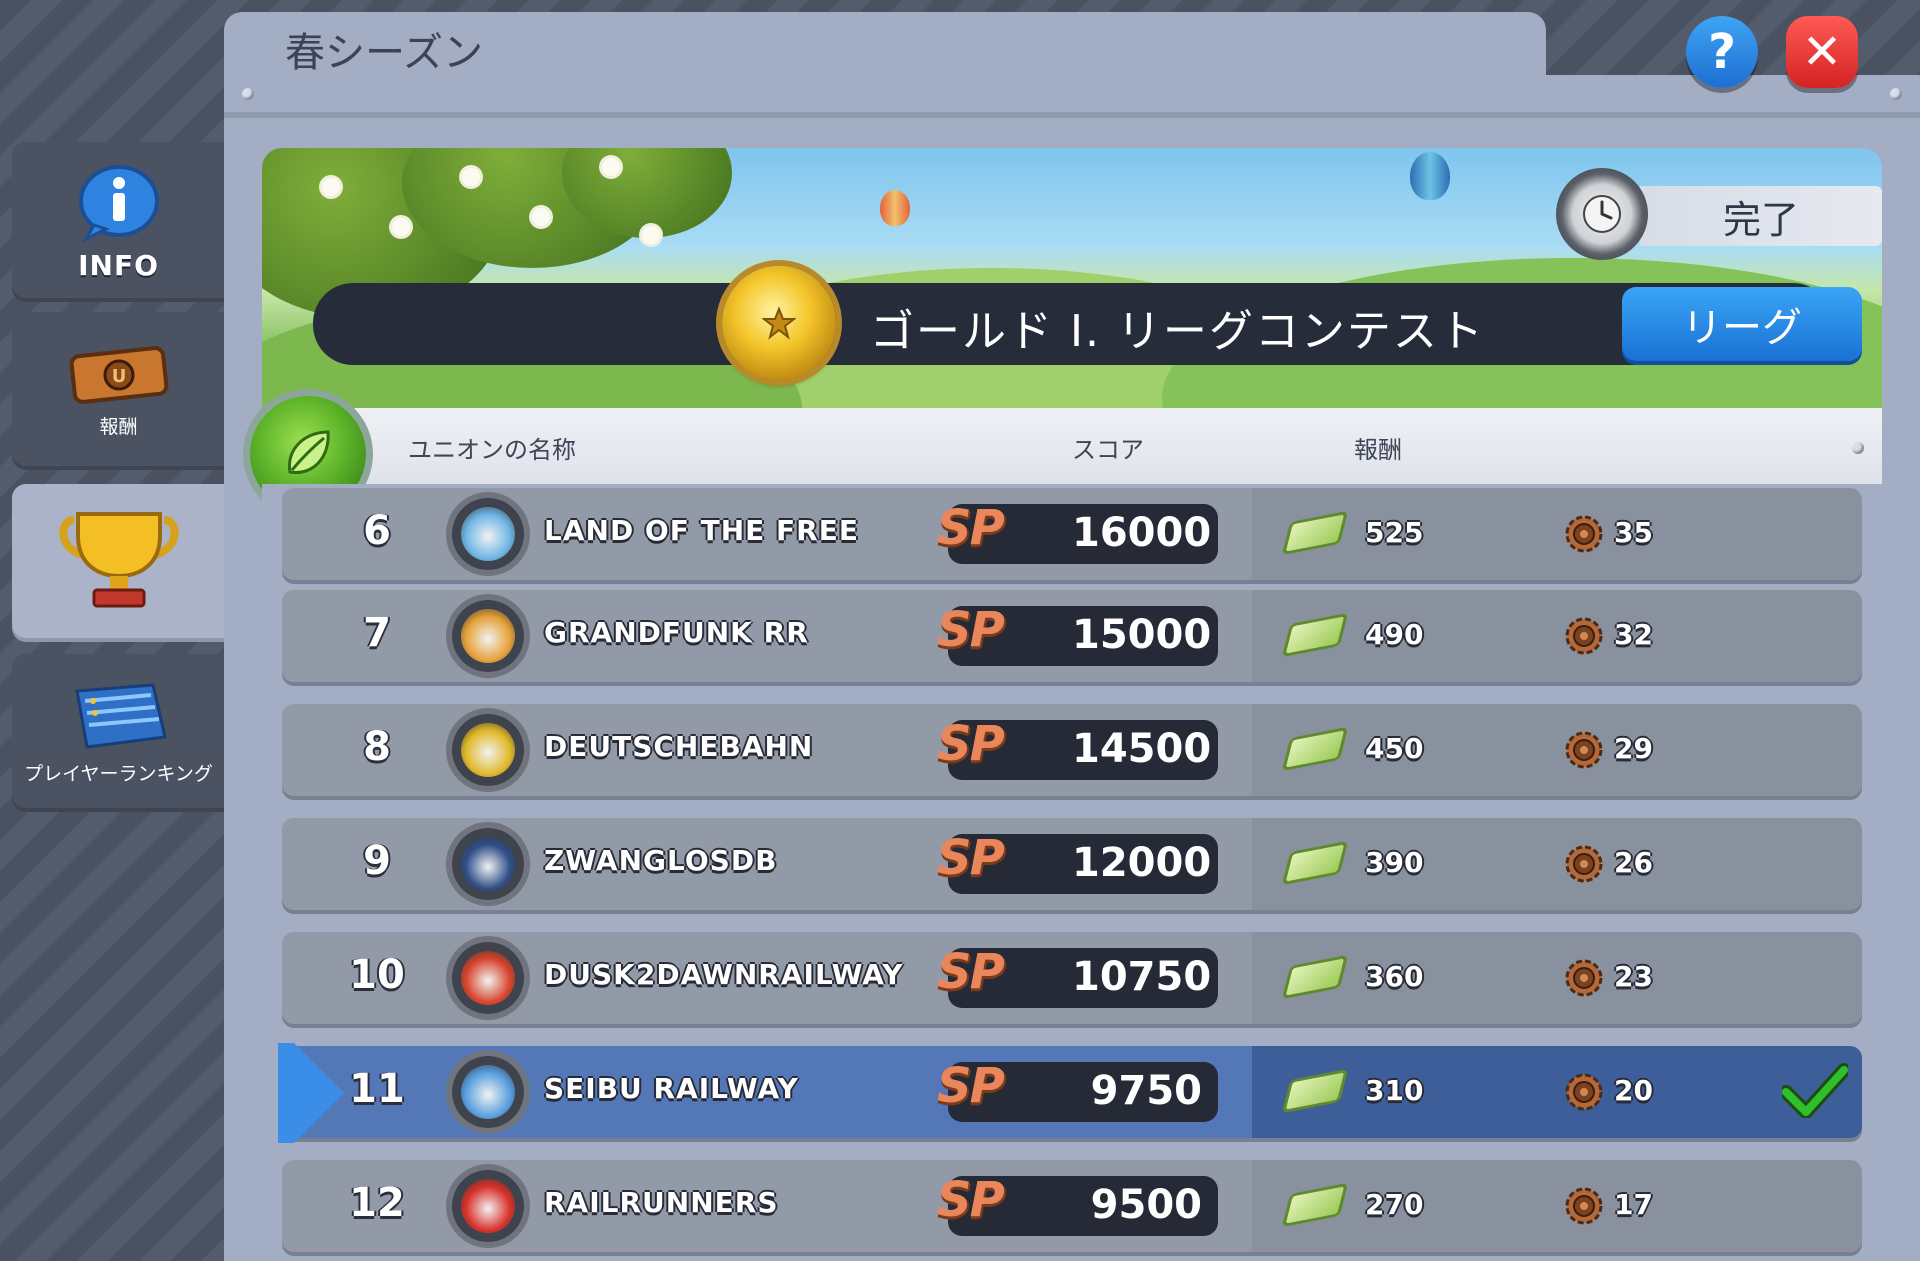  Describe the element at coordinates (377, 975) in the screenshot. I see `rank-number: 10` at that location.